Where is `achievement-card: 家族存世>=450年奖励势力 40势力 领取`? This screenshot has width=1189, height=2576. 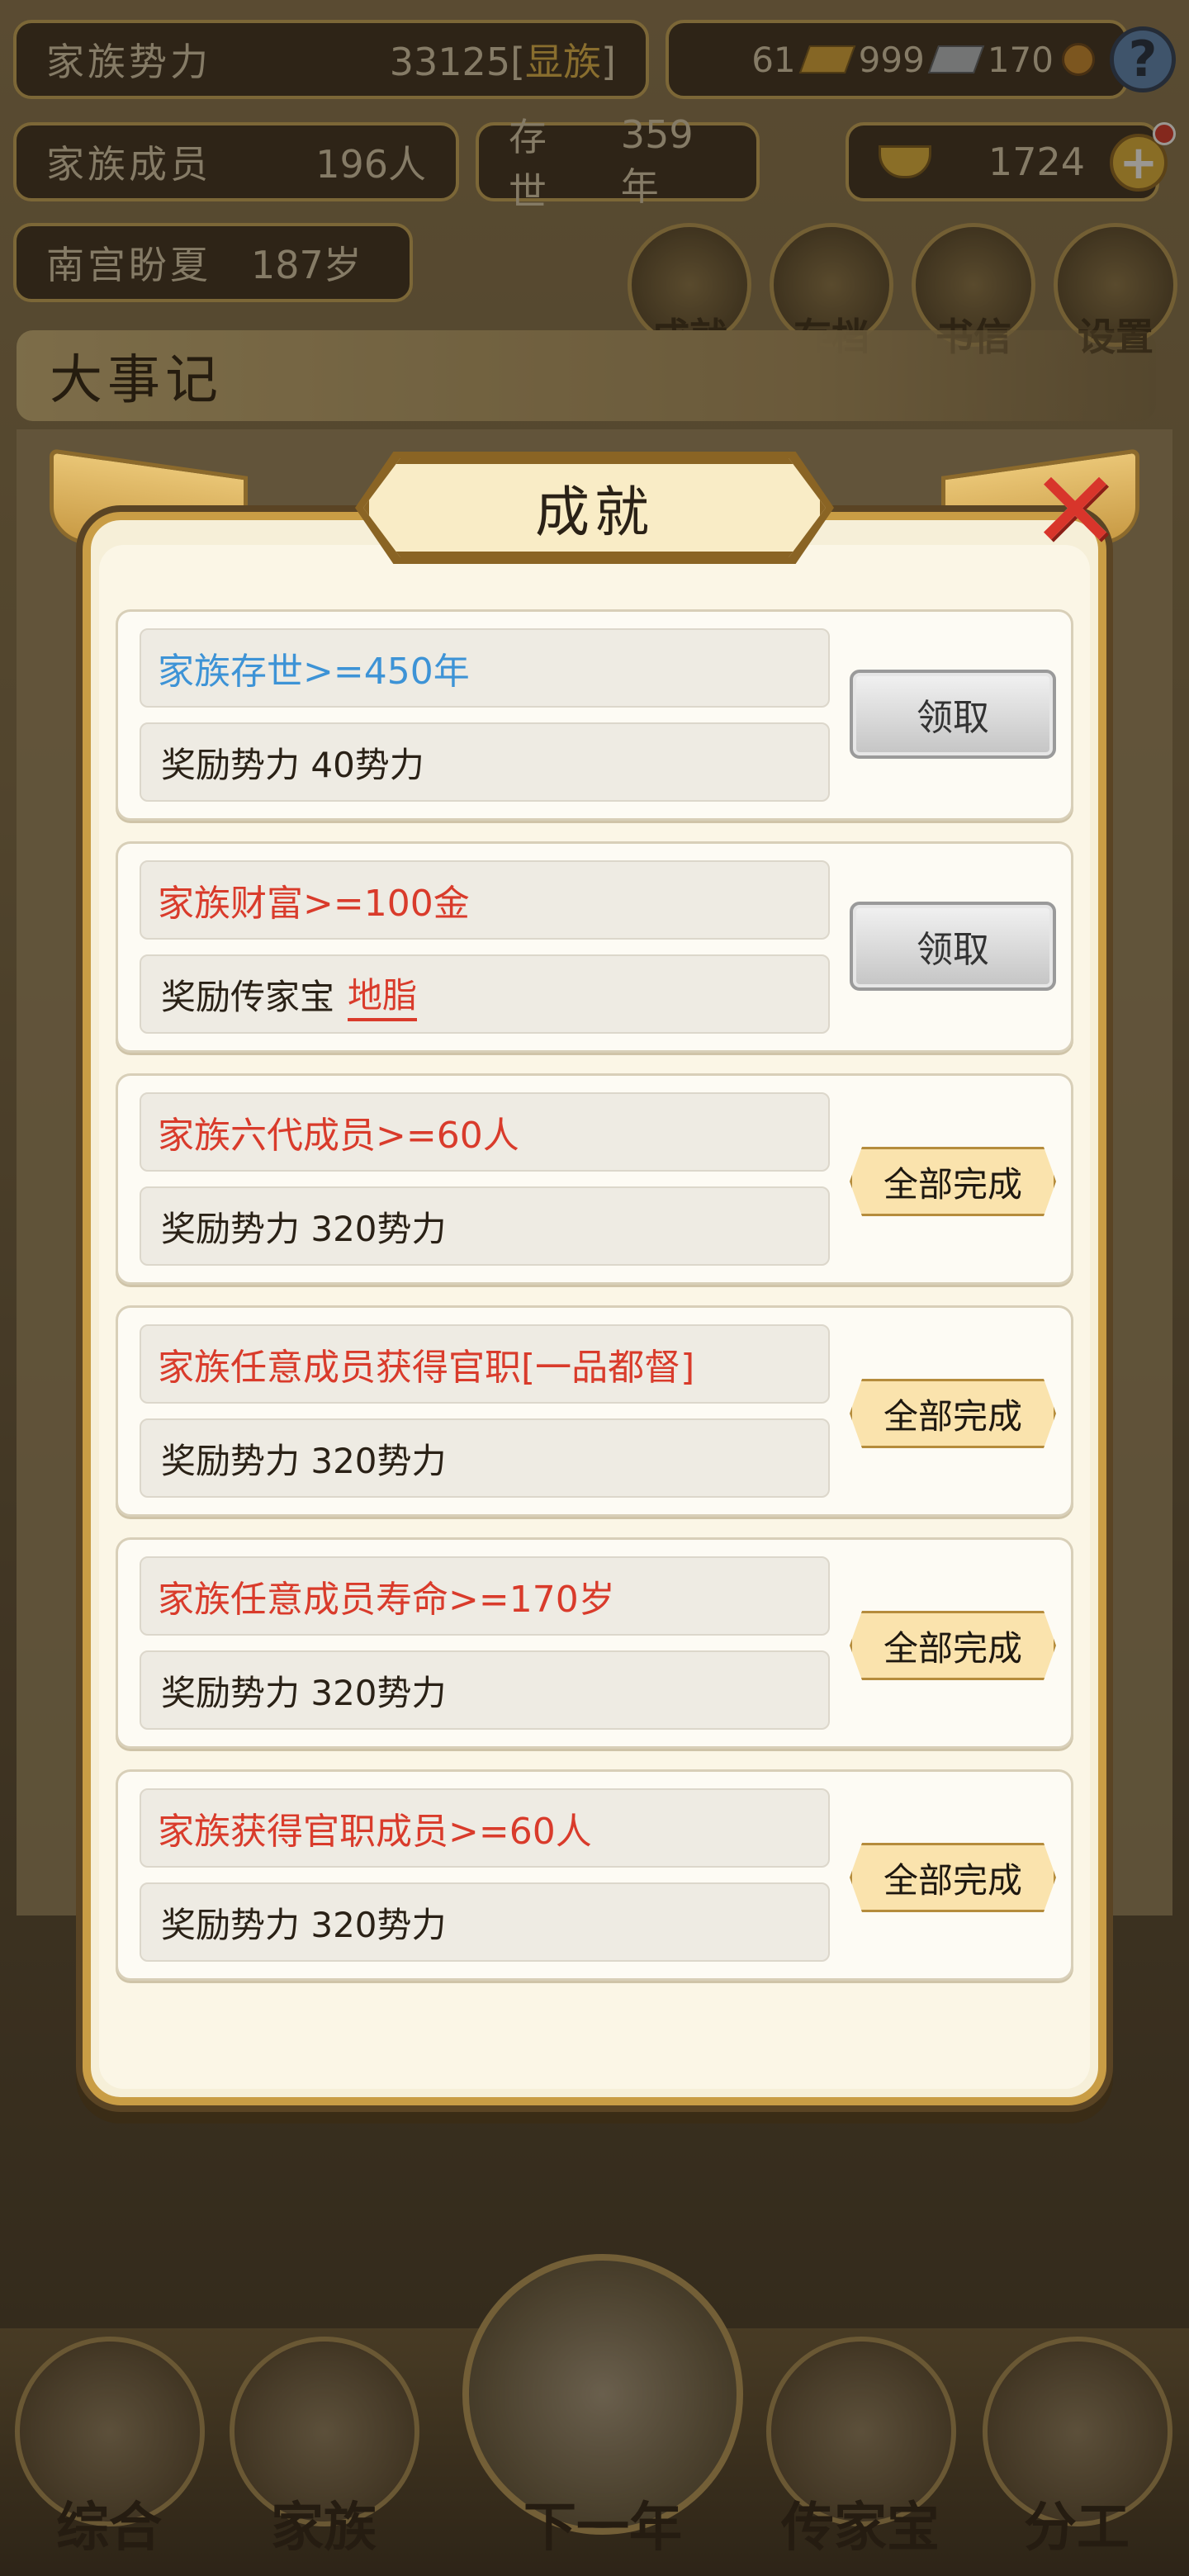 achievement-card: 家族存世>=450年奖励势力 40势力 领取 is located at coordinates (594, 715).